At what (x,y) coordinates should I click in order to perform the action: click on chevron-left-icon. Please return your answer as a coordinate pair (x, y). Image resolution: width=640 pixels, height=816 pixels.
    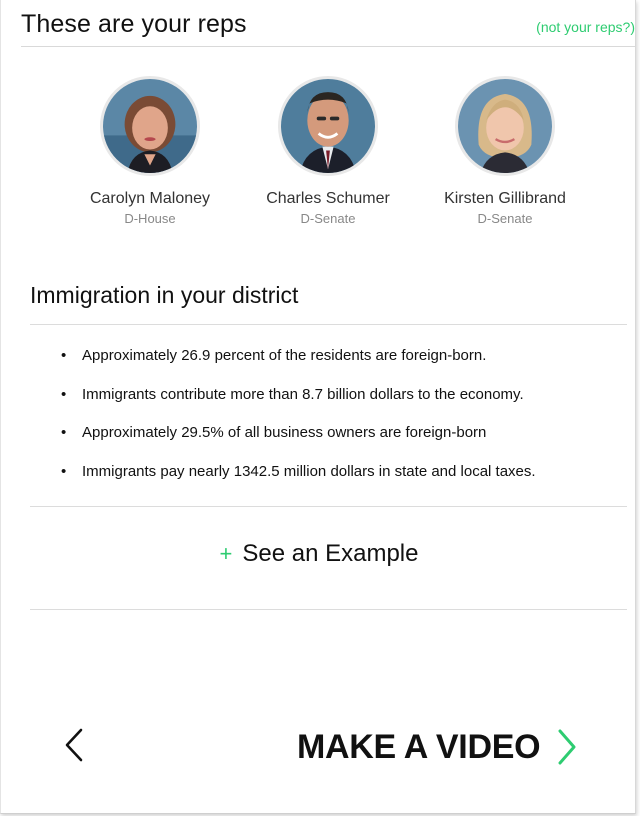
    Looking at the image, I should click on (74, 745).